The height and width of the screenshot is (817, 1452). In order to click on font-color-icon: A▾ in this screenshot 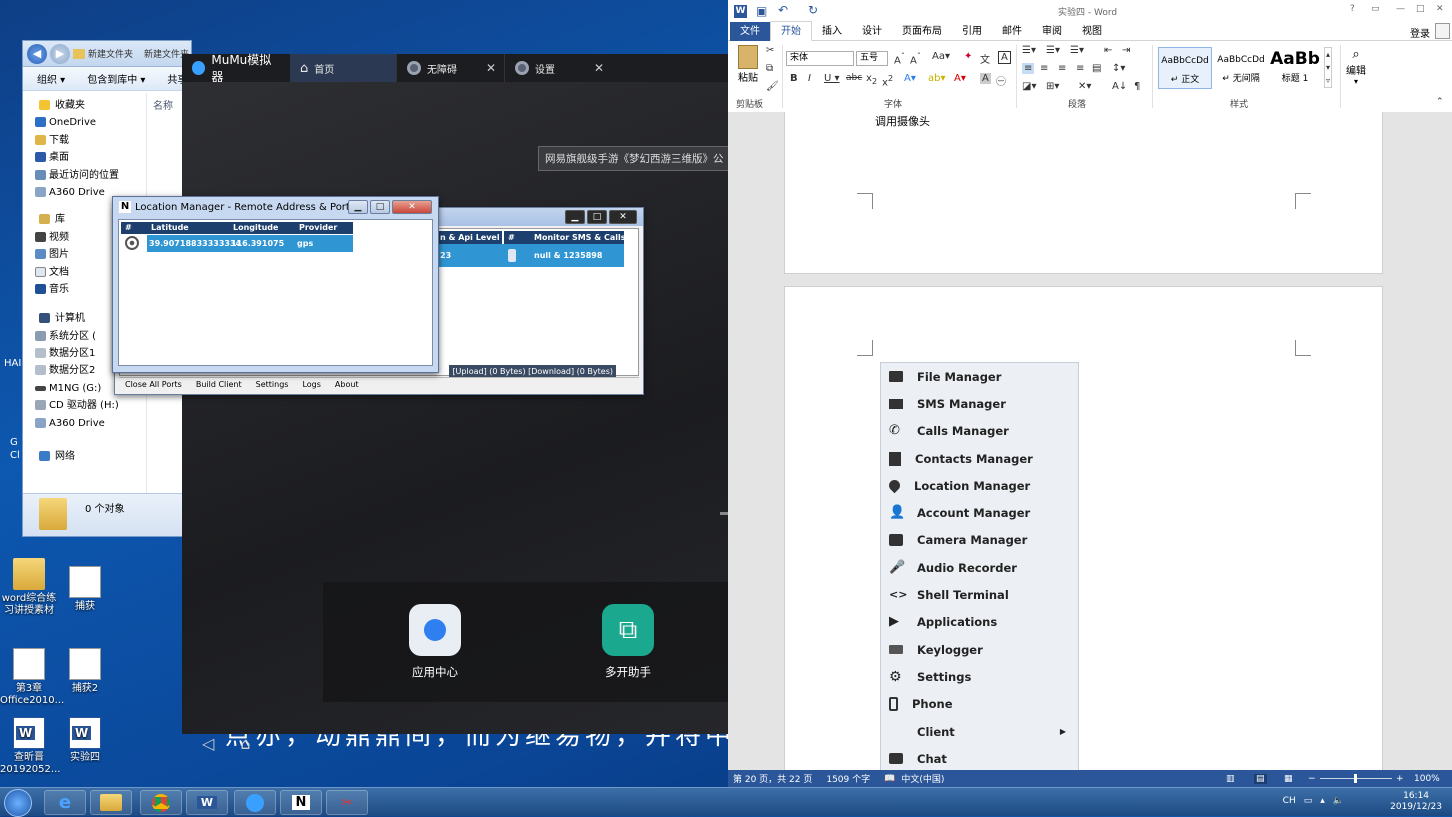, I will do `click(960, 78)`.